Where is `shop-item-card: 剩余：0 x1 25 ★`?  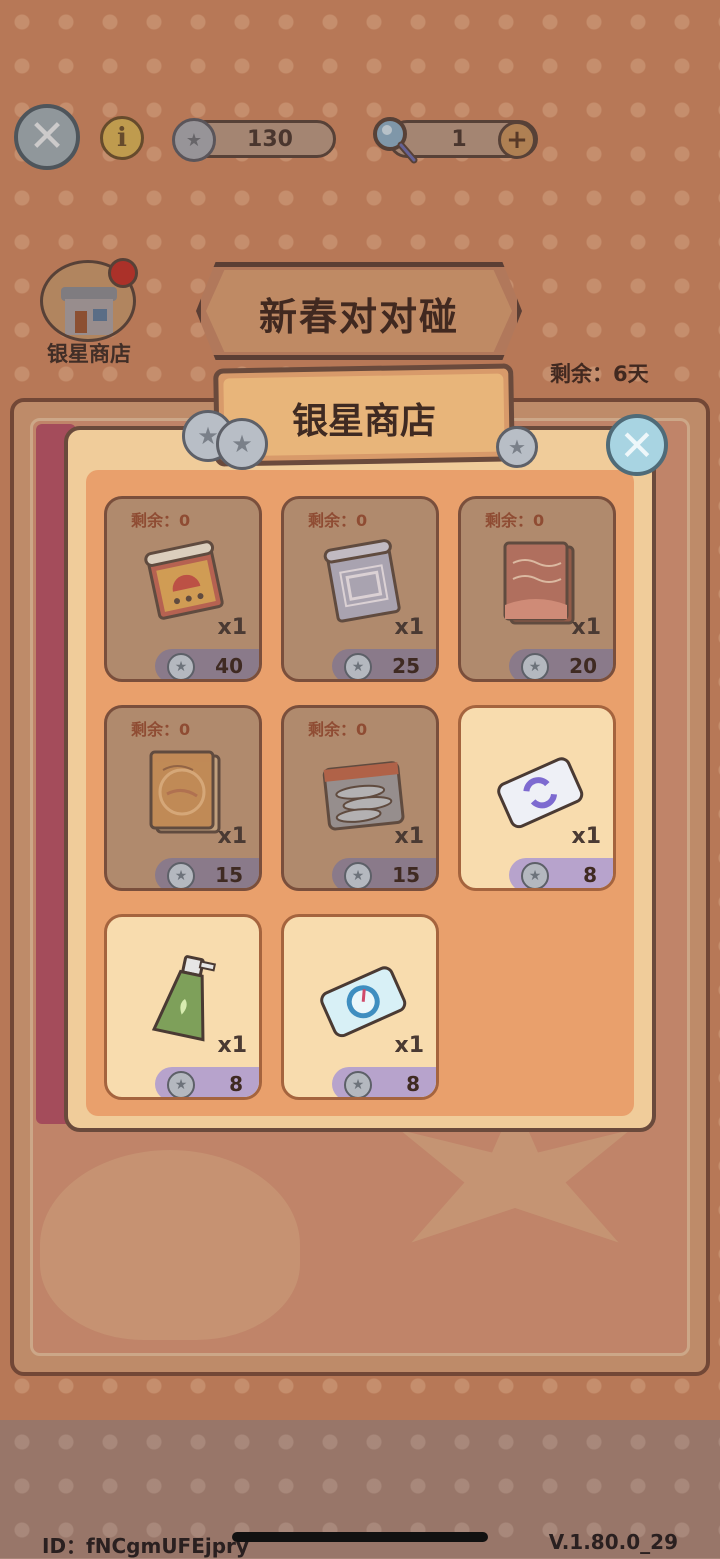 shop-item-card: 剩余：0 x1 25 ★ is located at coordinates (360, 589).